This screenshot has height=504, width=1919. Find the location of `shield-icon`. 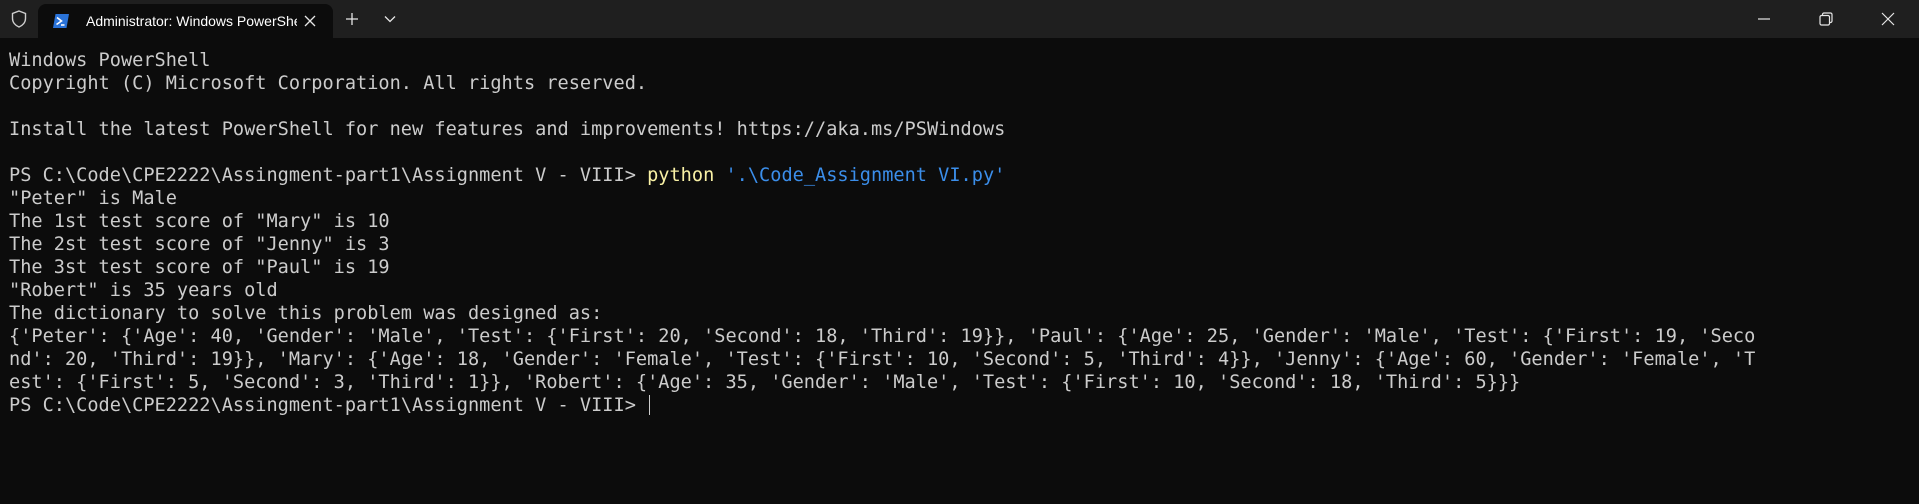

shield-icon is located at coordinates (19, 19).